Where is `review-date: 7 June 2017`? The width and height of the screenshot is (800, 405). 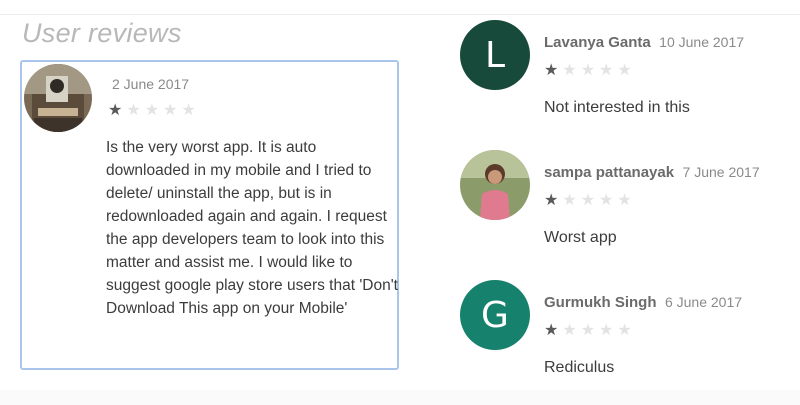 review-date: 7 June 2017 is located at coordinates (721, 172).